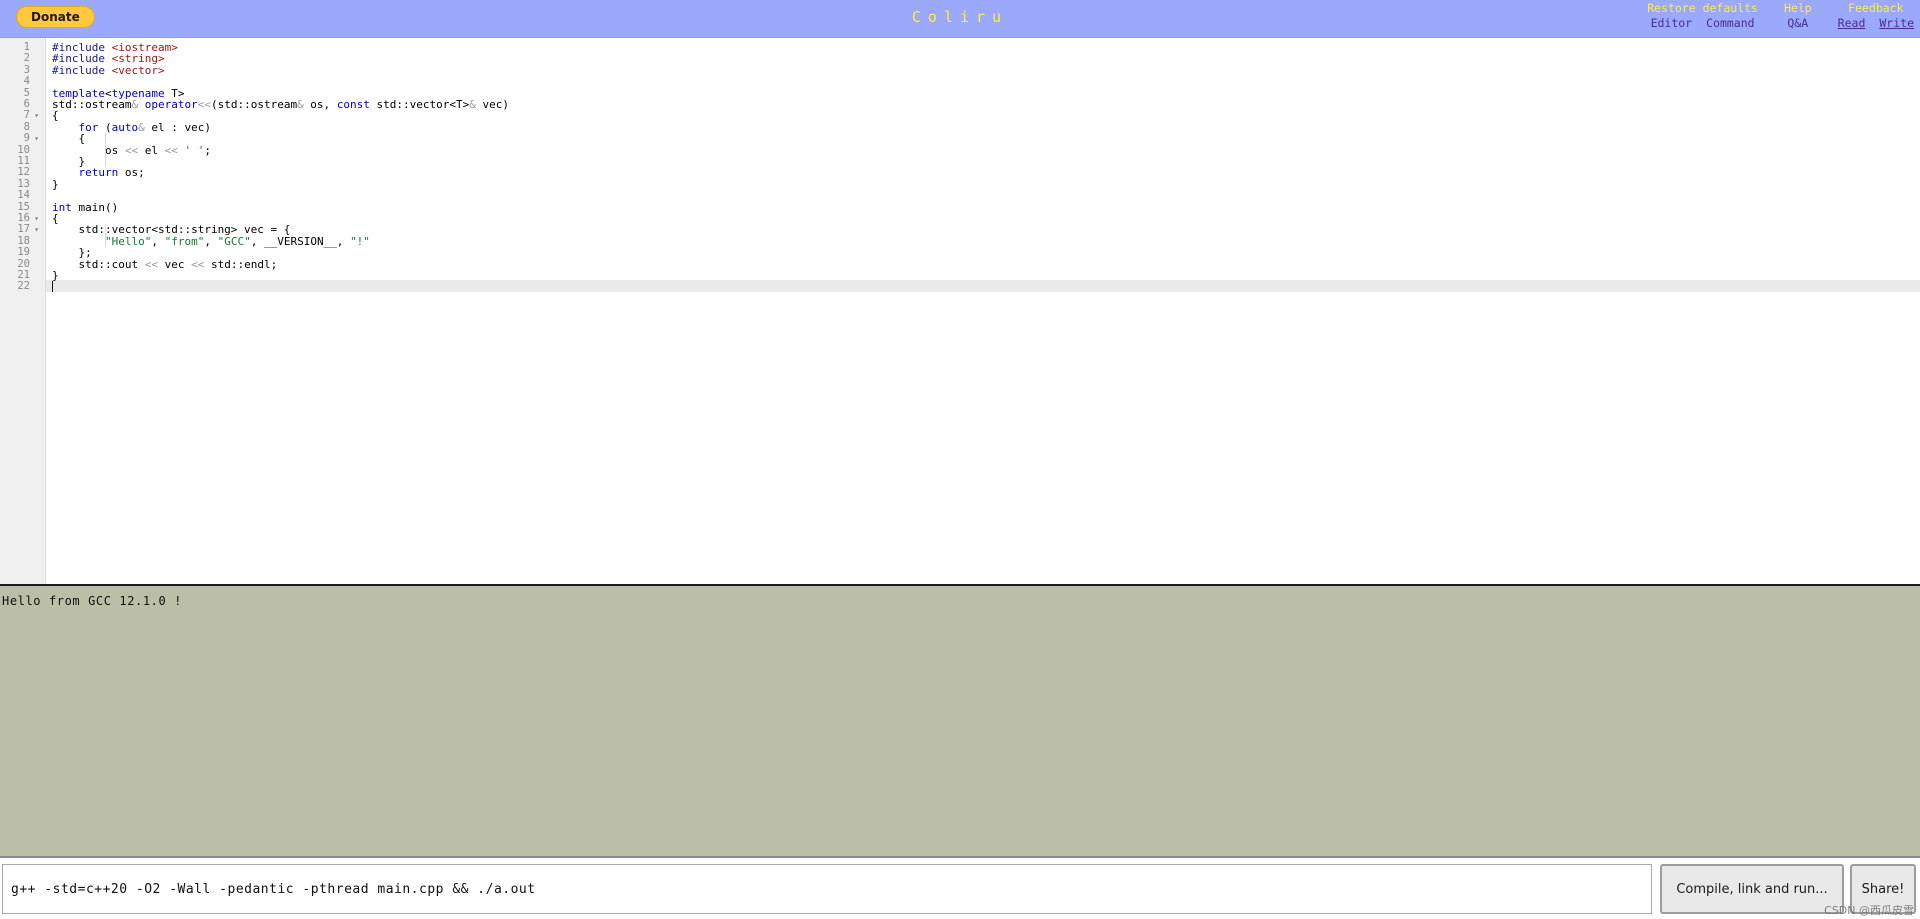  Describe the element at coordinates (1730, 23) in the screenshot. I see `link-restore-command: Command` at that location.